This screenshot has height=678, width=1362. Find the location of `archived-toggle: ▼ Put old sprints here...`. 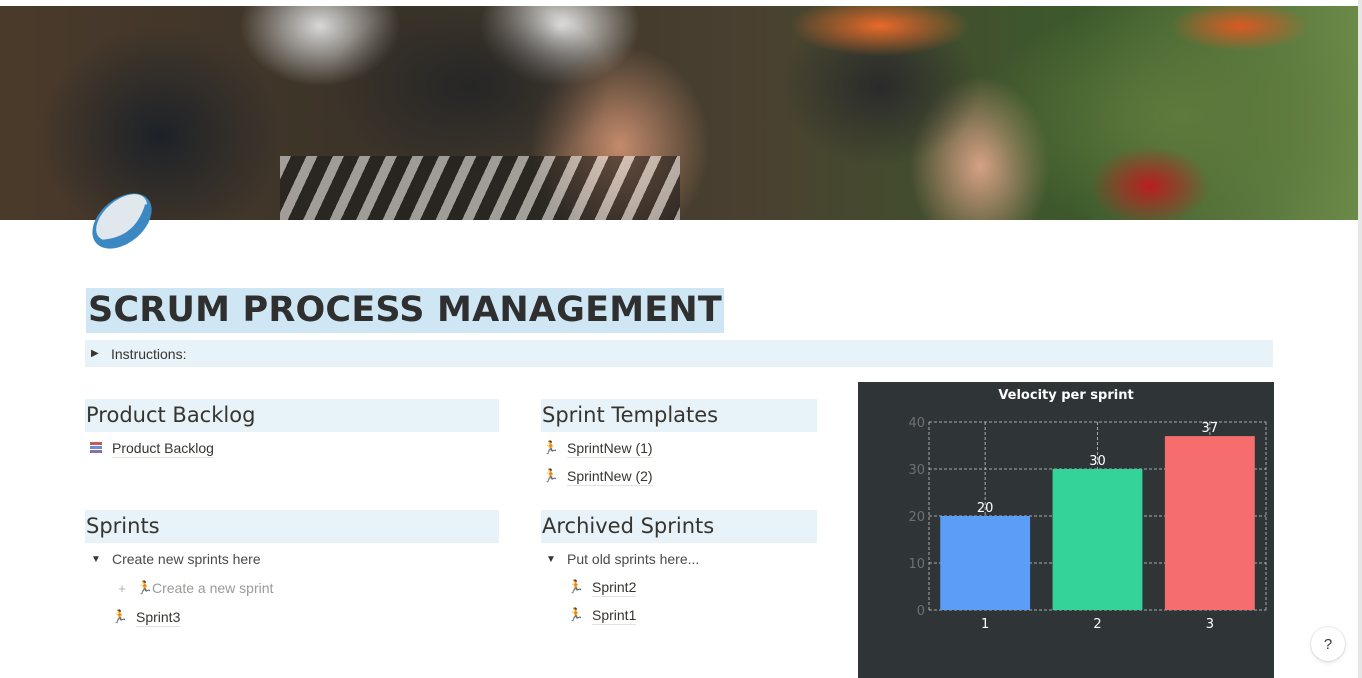

archived-toggle: ▼ Put old sprints here... is located at coordinates (620, 559).